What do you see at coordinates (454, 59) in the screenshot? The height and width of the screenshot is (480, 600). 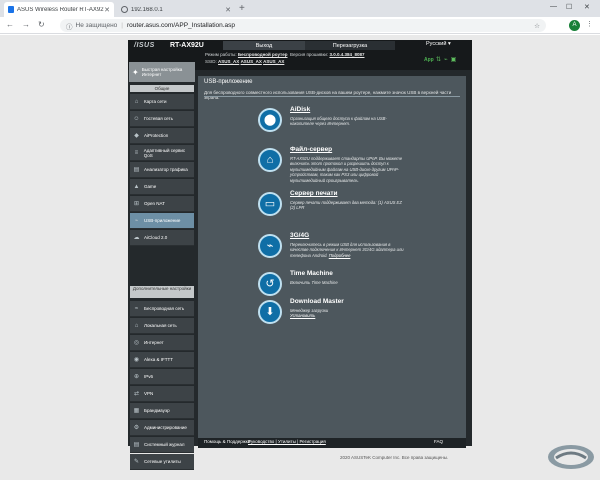 I see `device-status-icon: ▣` at bounding box center [454, 59].